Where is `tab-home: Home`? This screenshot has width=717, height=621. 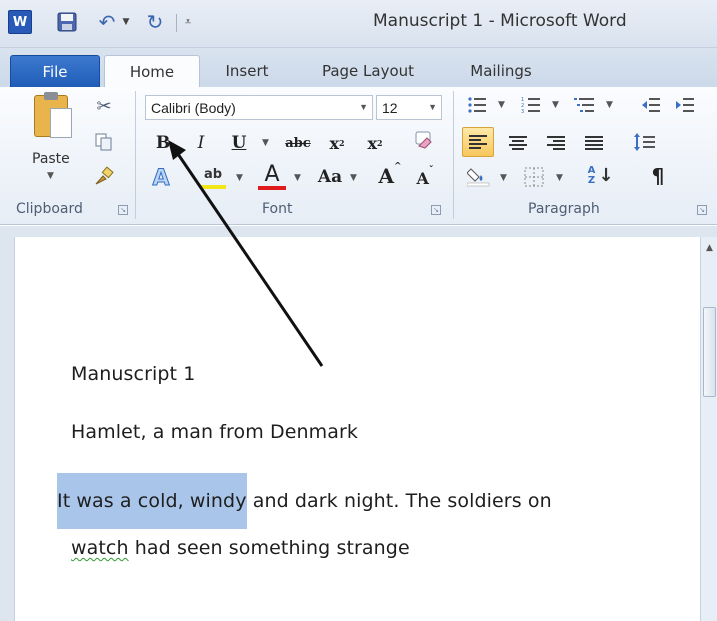
tab-home: Home is located at coordinates (152, 71).